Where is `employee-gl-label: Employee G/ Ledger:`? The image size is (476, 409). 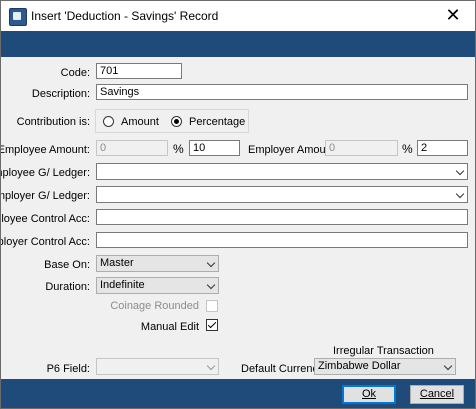
employee-gl-label: Employee G/ Ledger: is located at coordinates (45, 173).